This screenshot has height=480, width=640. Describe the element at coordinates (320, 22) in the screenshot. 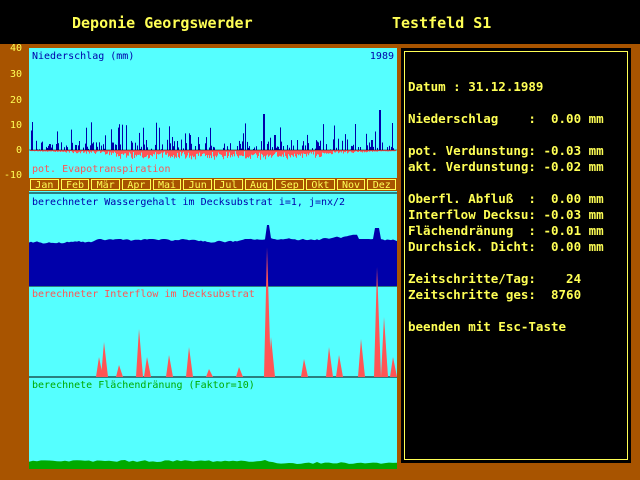

I see `title-bar: Deponie Georgswerder Testfeld S1` at that location.